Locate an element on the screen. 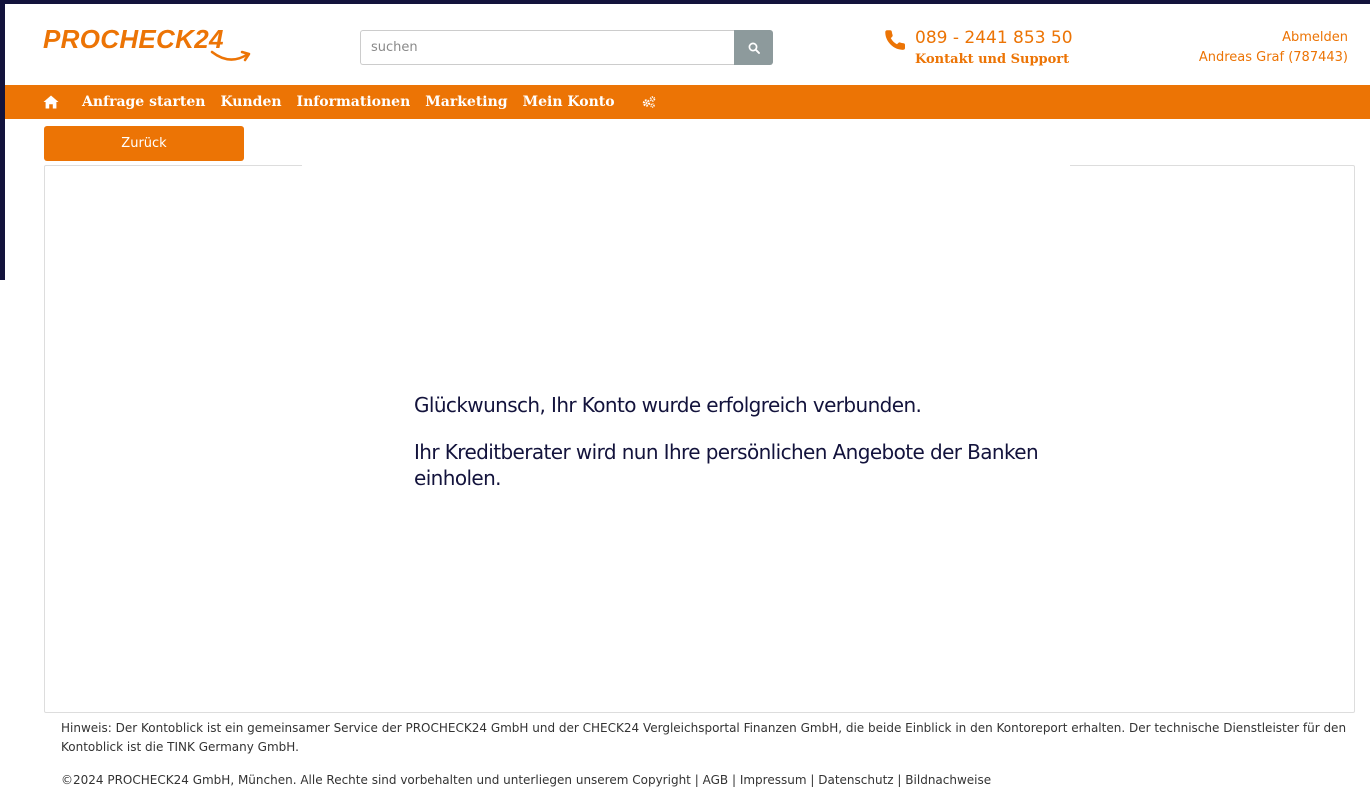  nav-item-marketing: Marketing is located at coordinates (466, 102).